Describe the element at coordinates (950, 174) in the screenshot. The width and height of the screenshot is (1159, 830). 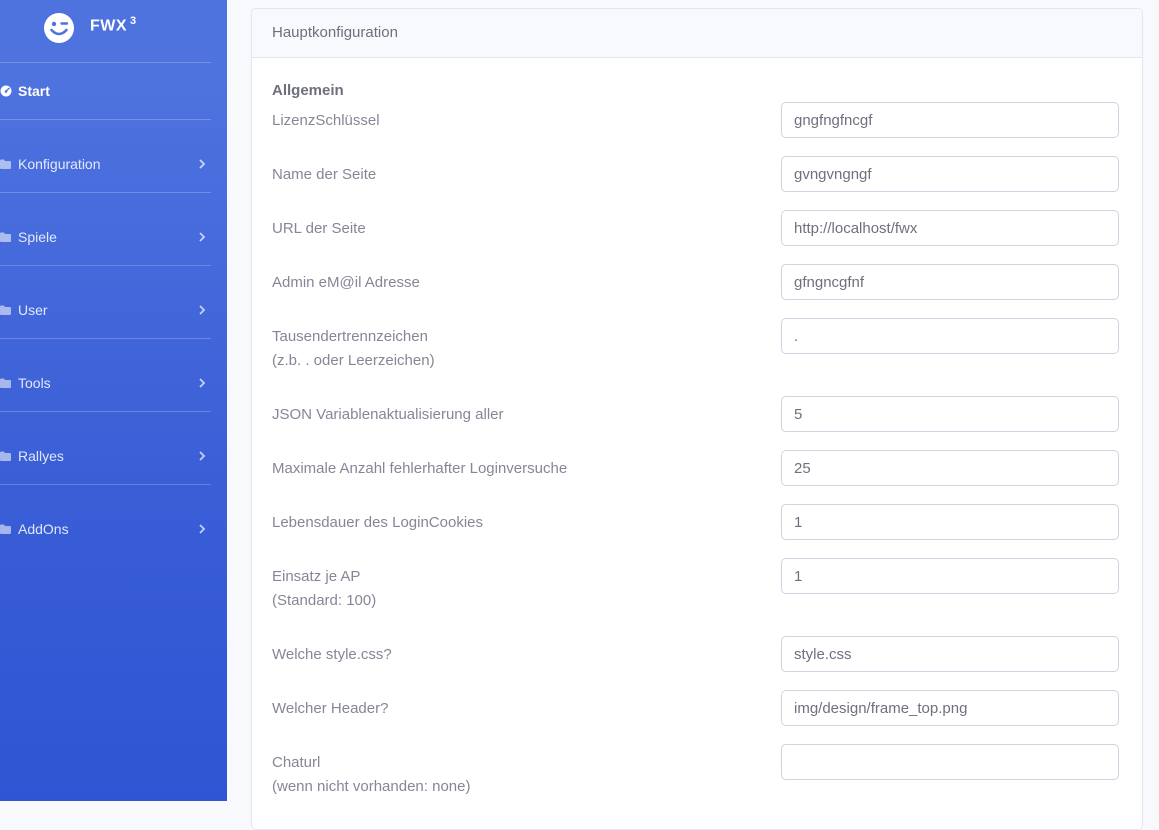
I see `site-name-input` at that location.